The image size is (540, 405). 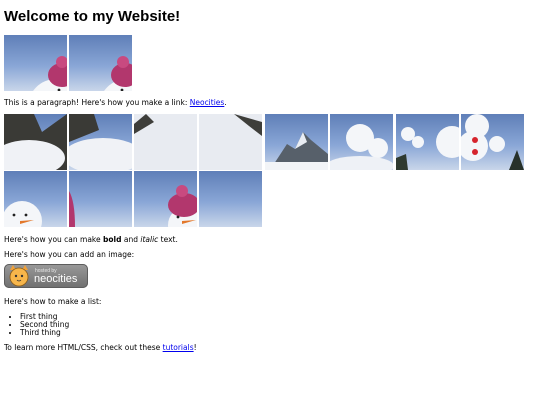 What do you see at coordinates (207, 102) in the screenshot?
I see `neocities-link: Neocities` at bounding box center [207, 102].